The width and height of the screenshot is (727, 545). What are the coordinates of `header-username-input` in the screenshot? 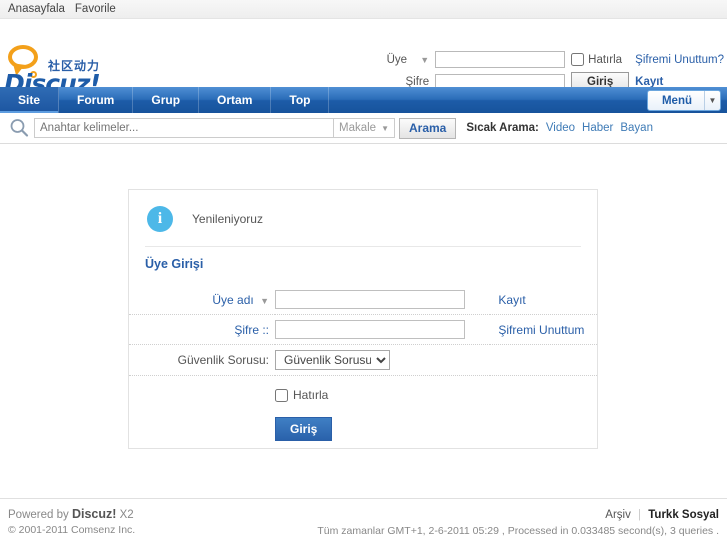 It's located at (500, 59).